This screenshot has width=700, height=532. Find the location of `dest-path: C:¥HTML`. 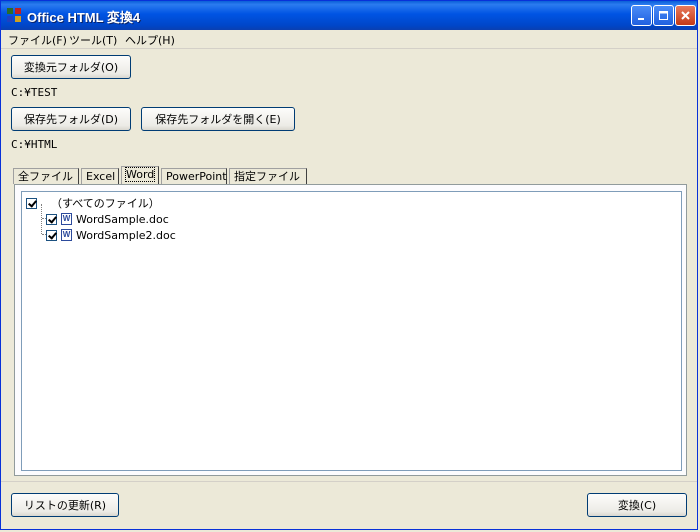

dest-path: C:¥HTML is located at coordinates (34, 144).